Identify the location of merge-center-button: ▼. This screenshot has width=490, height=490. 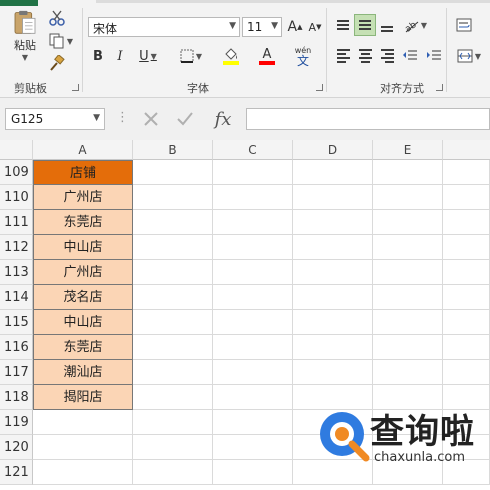
(469, 56).